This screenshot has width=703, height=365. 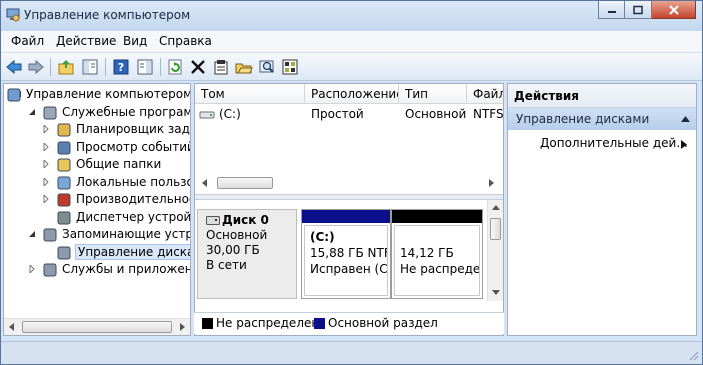 What do you see at coordinates (230, 114) in the screenshot?
I see `volume-name: (C:)` at bounding box center [230, 114].